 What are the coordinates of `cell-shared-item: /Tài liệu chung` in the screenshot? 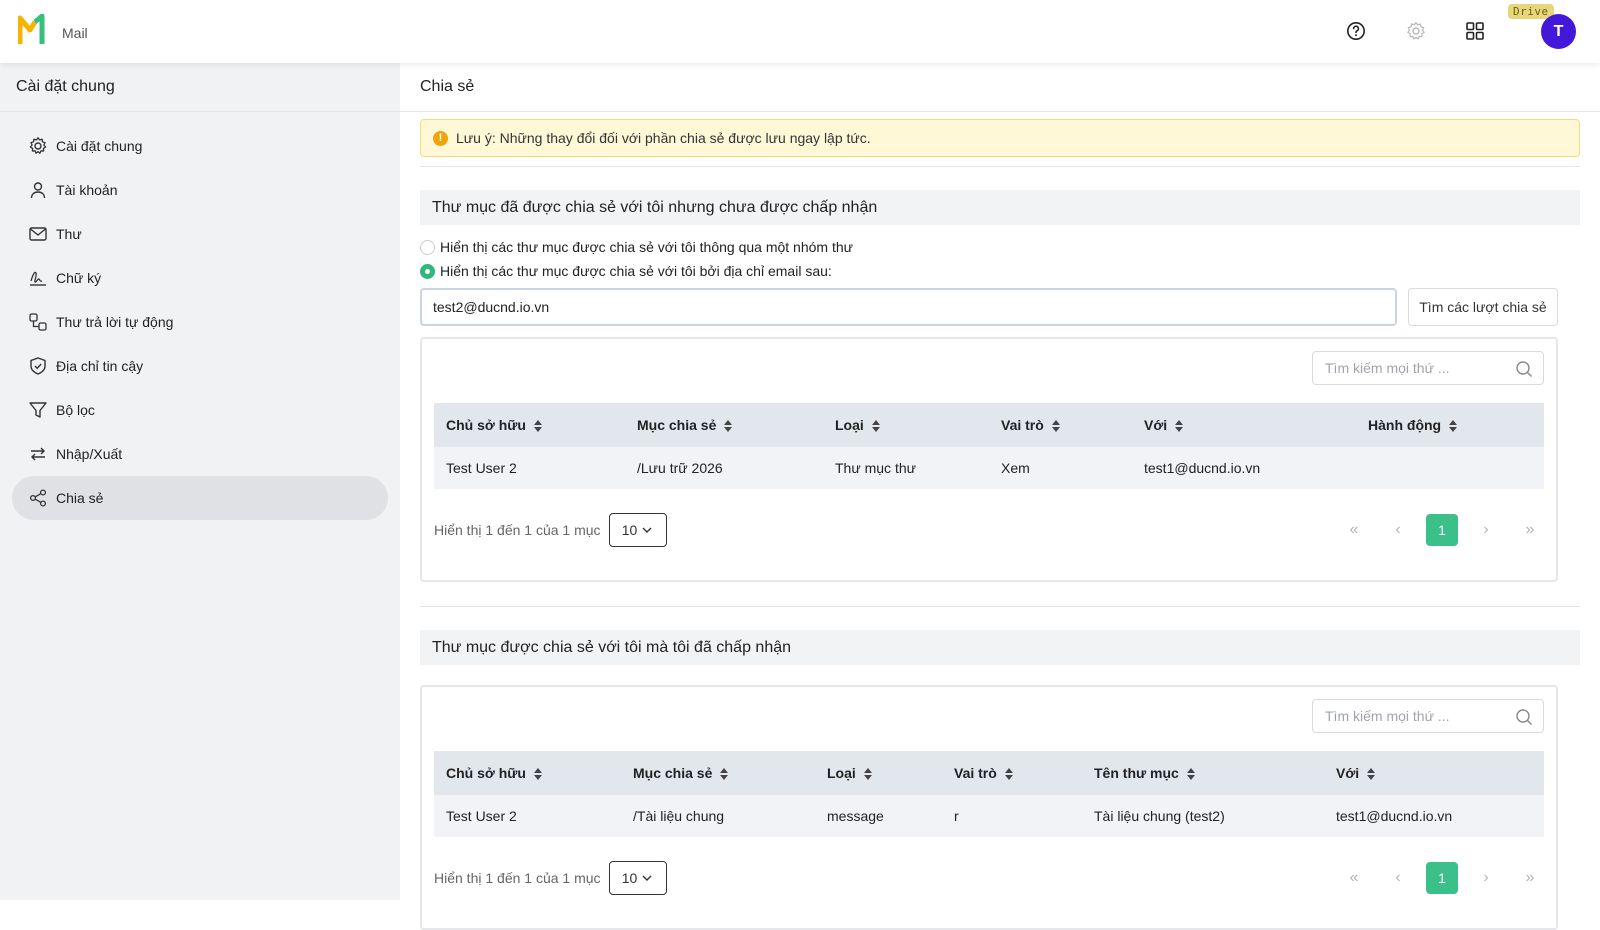 It's located at (718, 816).